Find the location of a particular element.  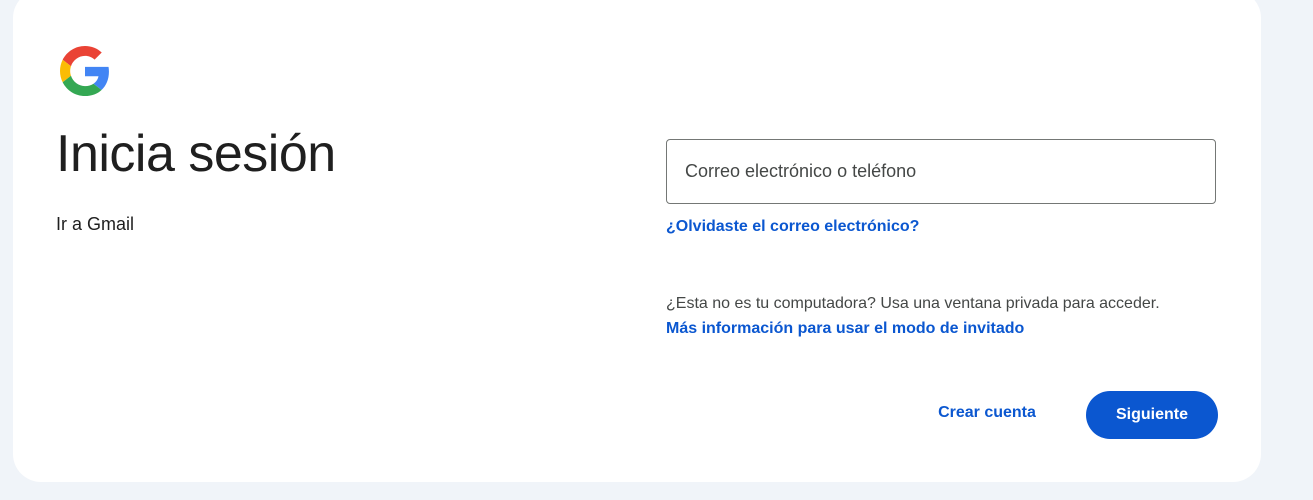

create-account-label: Crear cuenta is located at coordinates (987, 412).